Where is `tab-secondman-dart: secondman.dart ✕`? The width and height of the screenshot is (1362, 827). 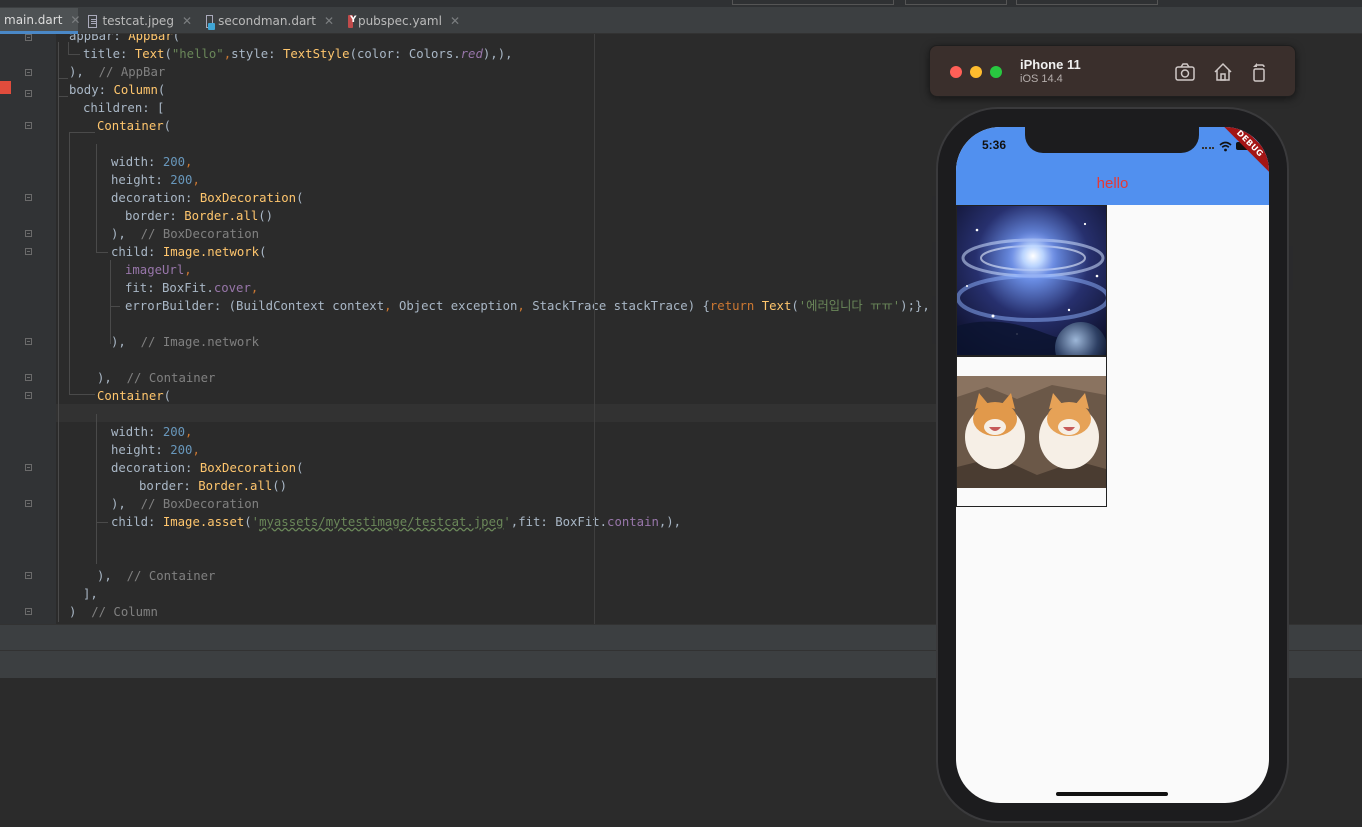
tab-secondman-dart: secondman.dart ✕ is located at coordinates (270, 21).